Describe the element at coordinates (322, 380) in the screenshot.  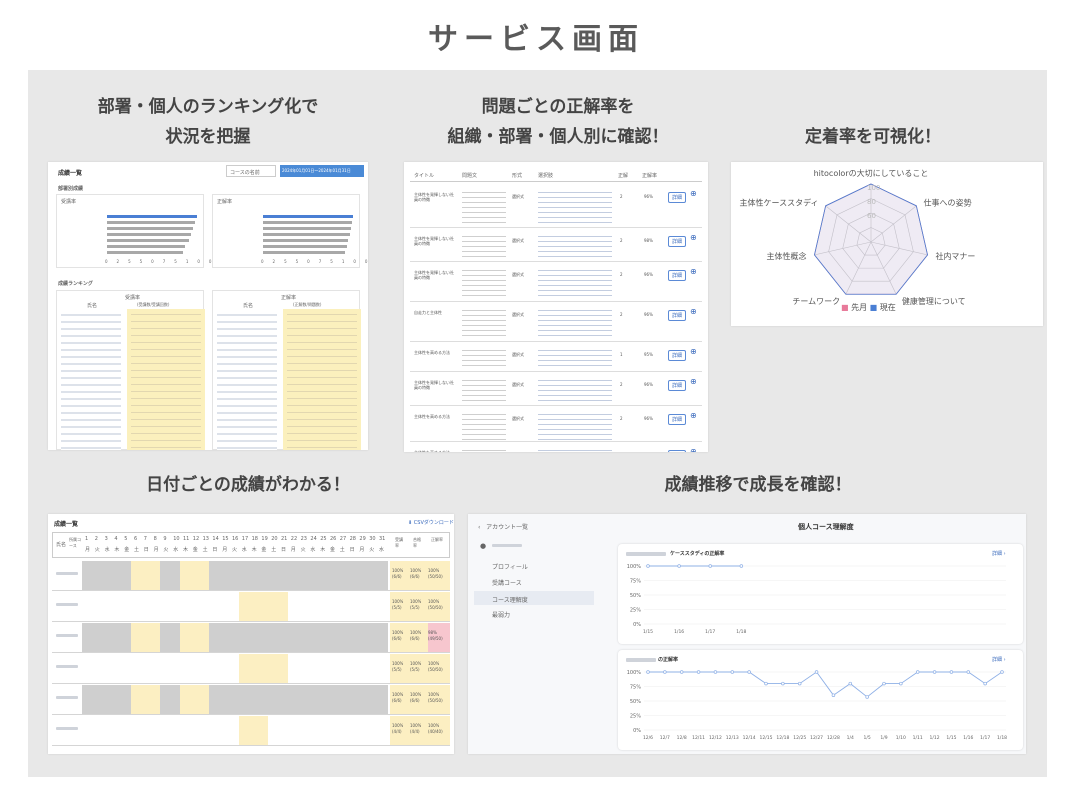
I see `ranking-values` at that location.